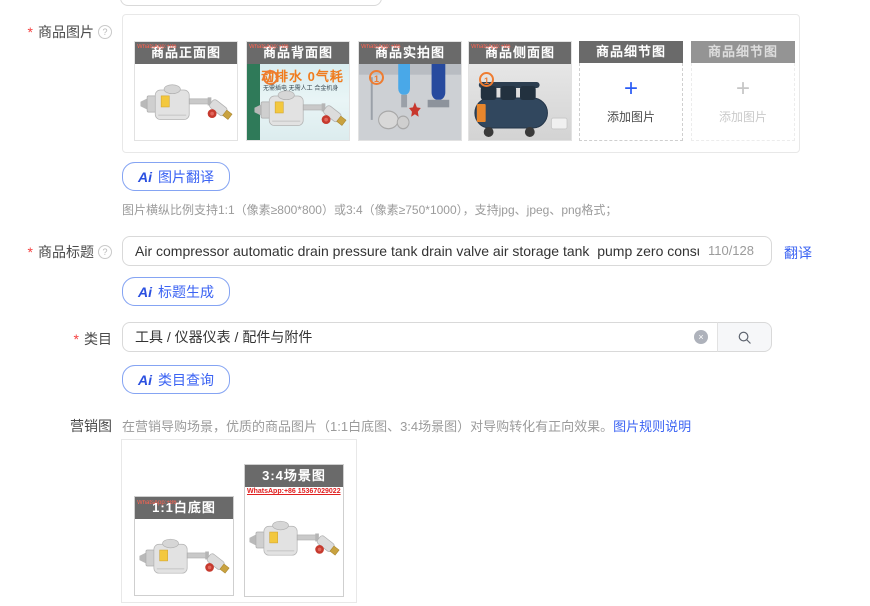  Describe the element at coordinates (186, 291) in the screenshot. I see `ai-title-generate-label: 标题生成` at that location.